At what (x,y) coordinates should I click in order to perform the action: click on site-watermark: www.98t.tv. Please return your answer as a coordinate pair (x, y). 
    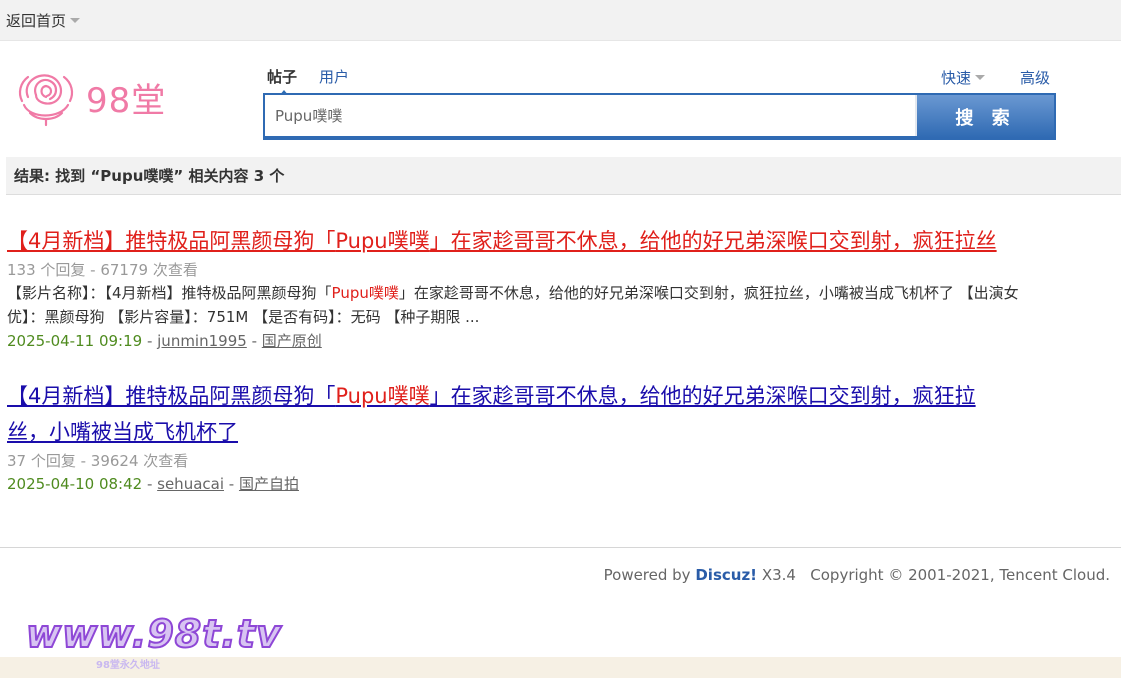
    Looking at the image, I should click on (153, 634).